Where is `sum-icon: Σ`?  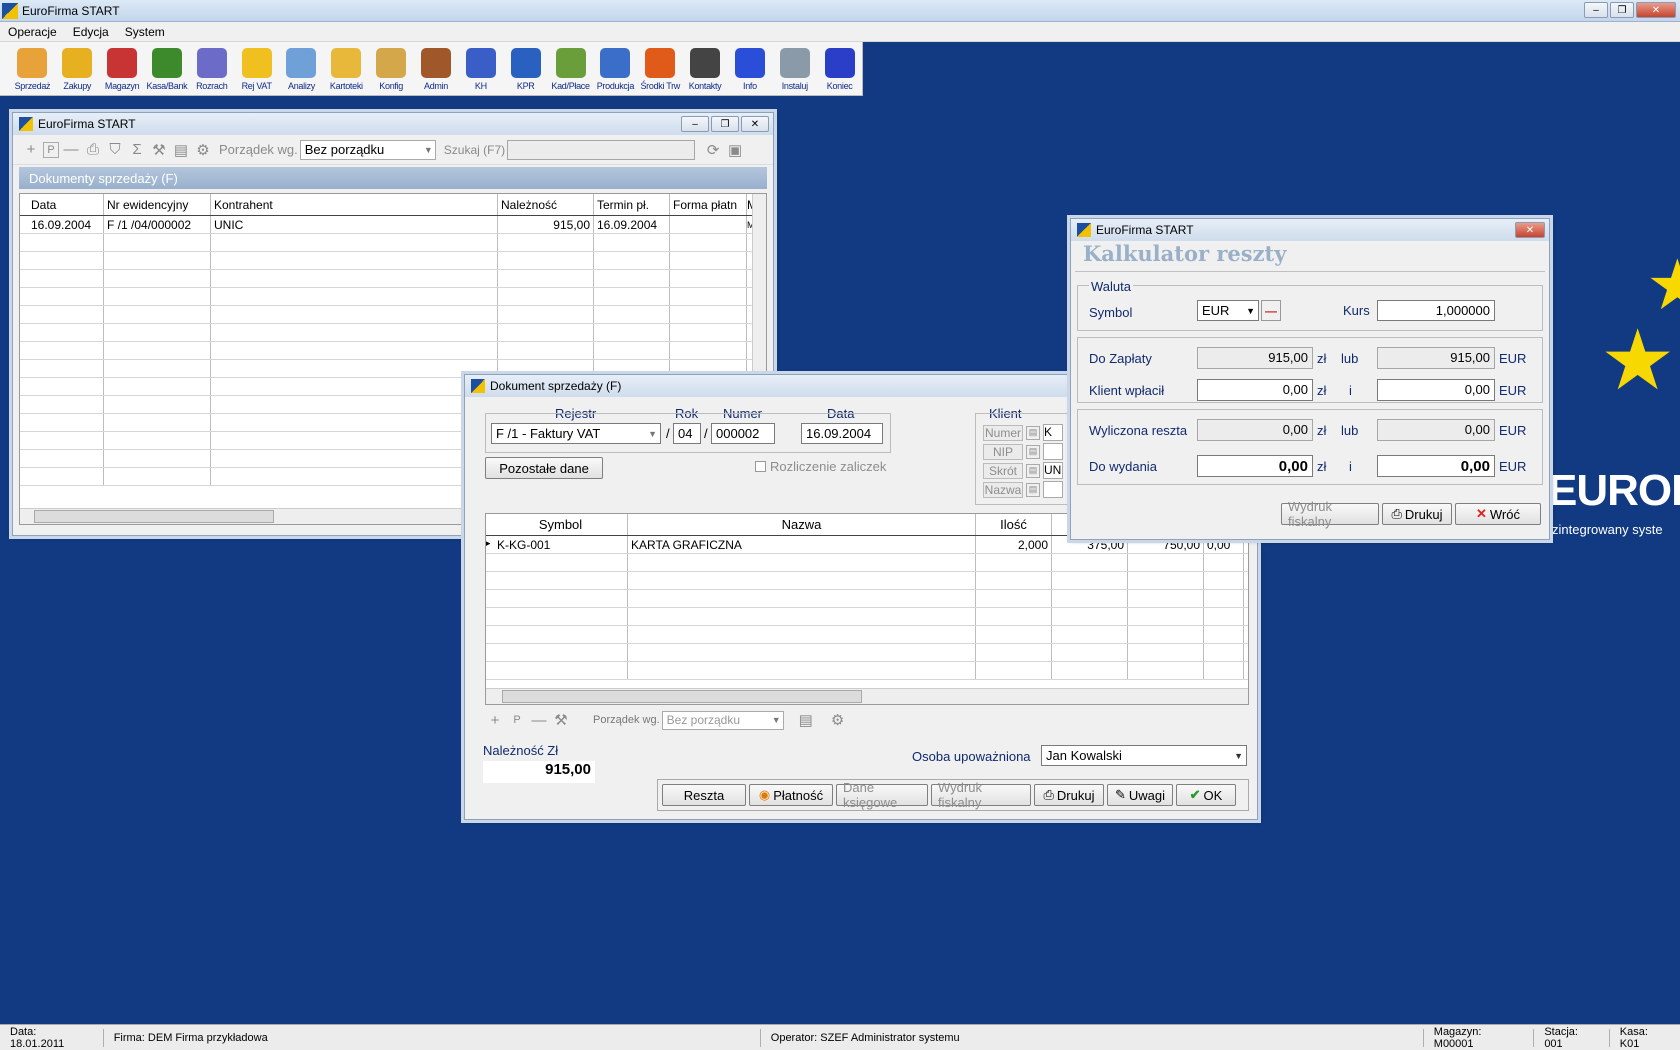 sum-icon: Σ is located at coordinates (137, 150).